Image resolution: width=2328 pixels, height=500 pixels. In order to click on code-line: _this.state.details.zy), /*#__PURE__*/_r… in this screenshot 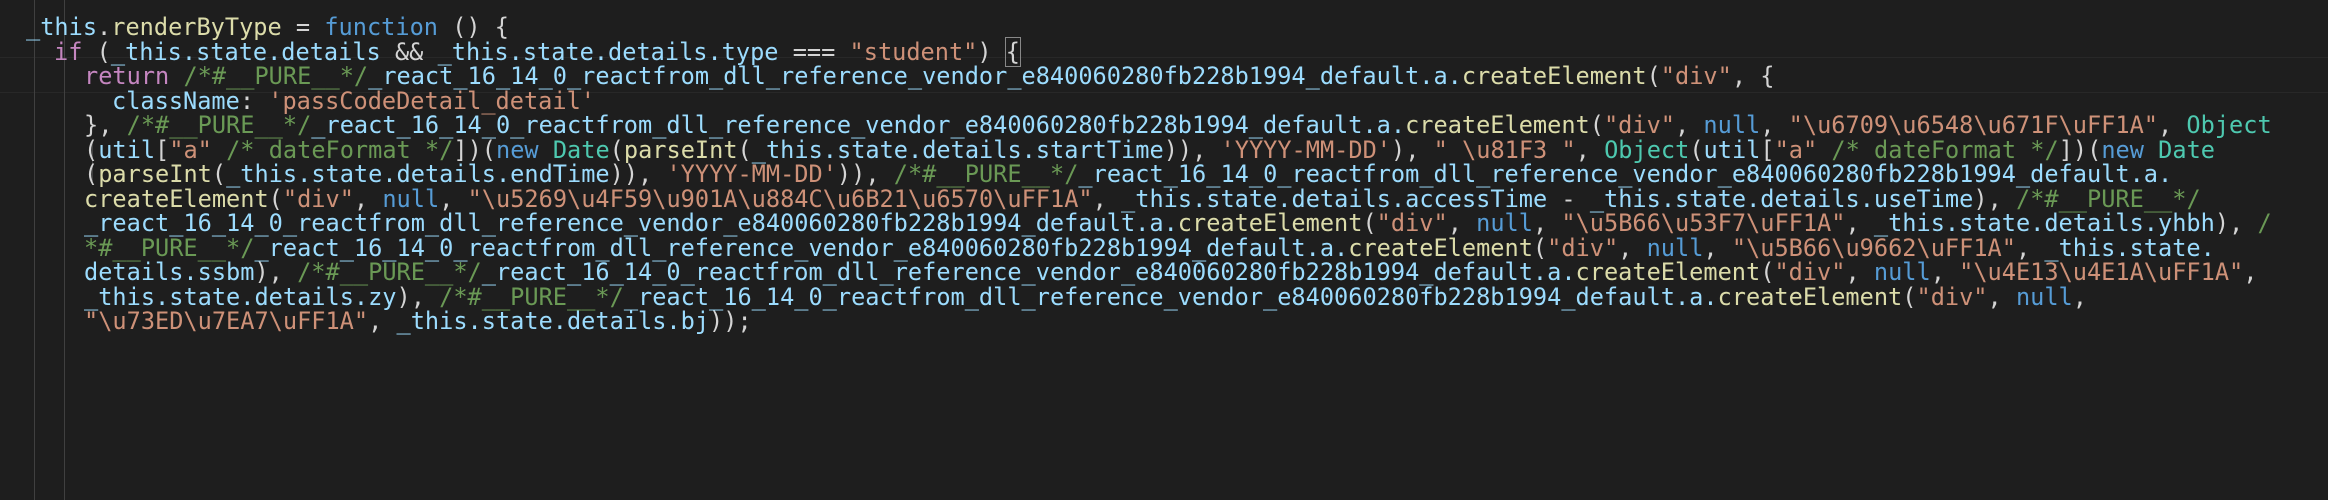, I will do `click(1085, 296)`.